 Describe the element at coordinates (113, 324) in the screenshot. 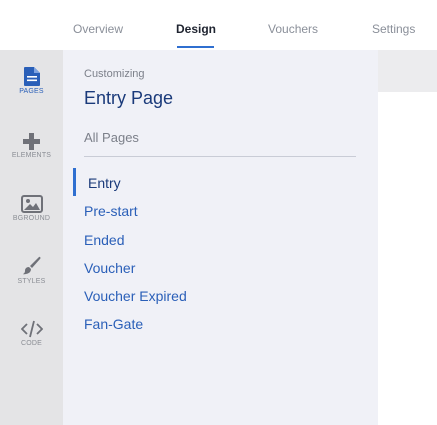

I see `page-item-fan-gate: Fan-Gate` at that location.